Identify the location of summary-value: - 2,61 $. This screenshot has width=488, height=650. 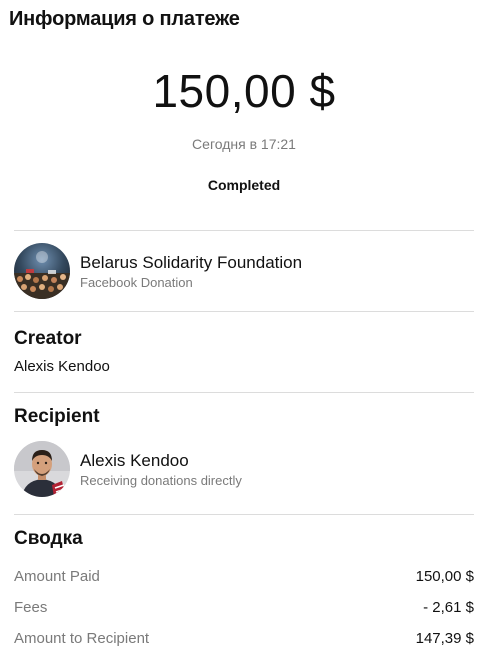
(448, 607).